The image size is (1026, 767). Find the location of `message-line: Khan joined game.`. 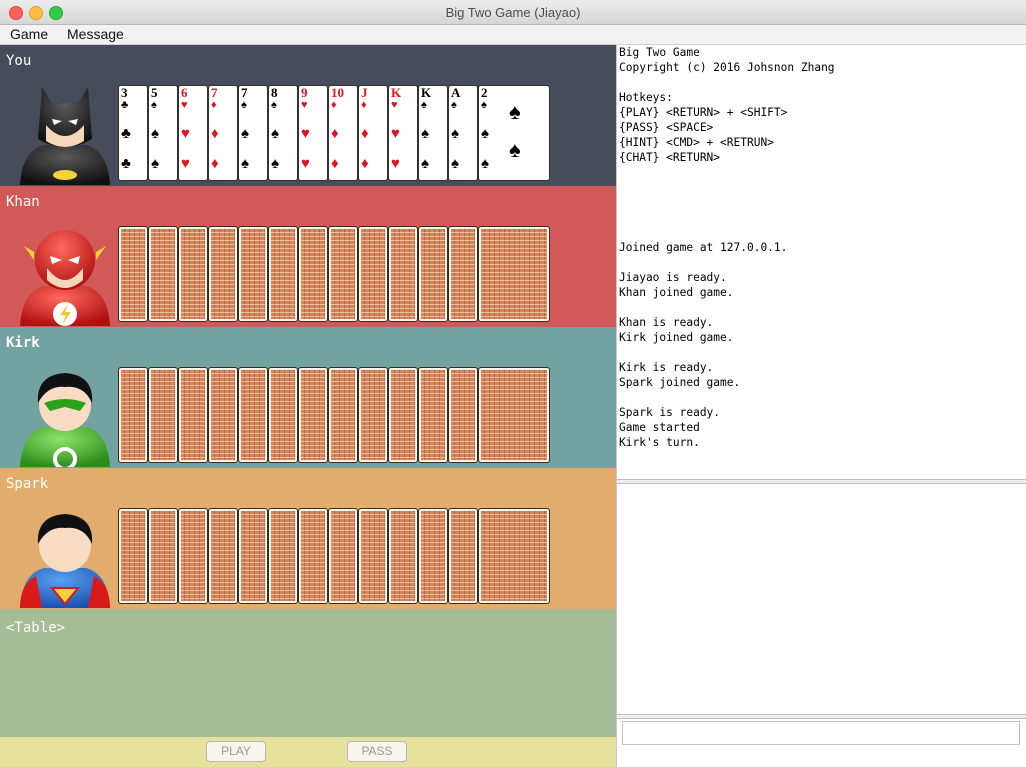

message-line: Khan joined game. is located at coordinates (676, 292).